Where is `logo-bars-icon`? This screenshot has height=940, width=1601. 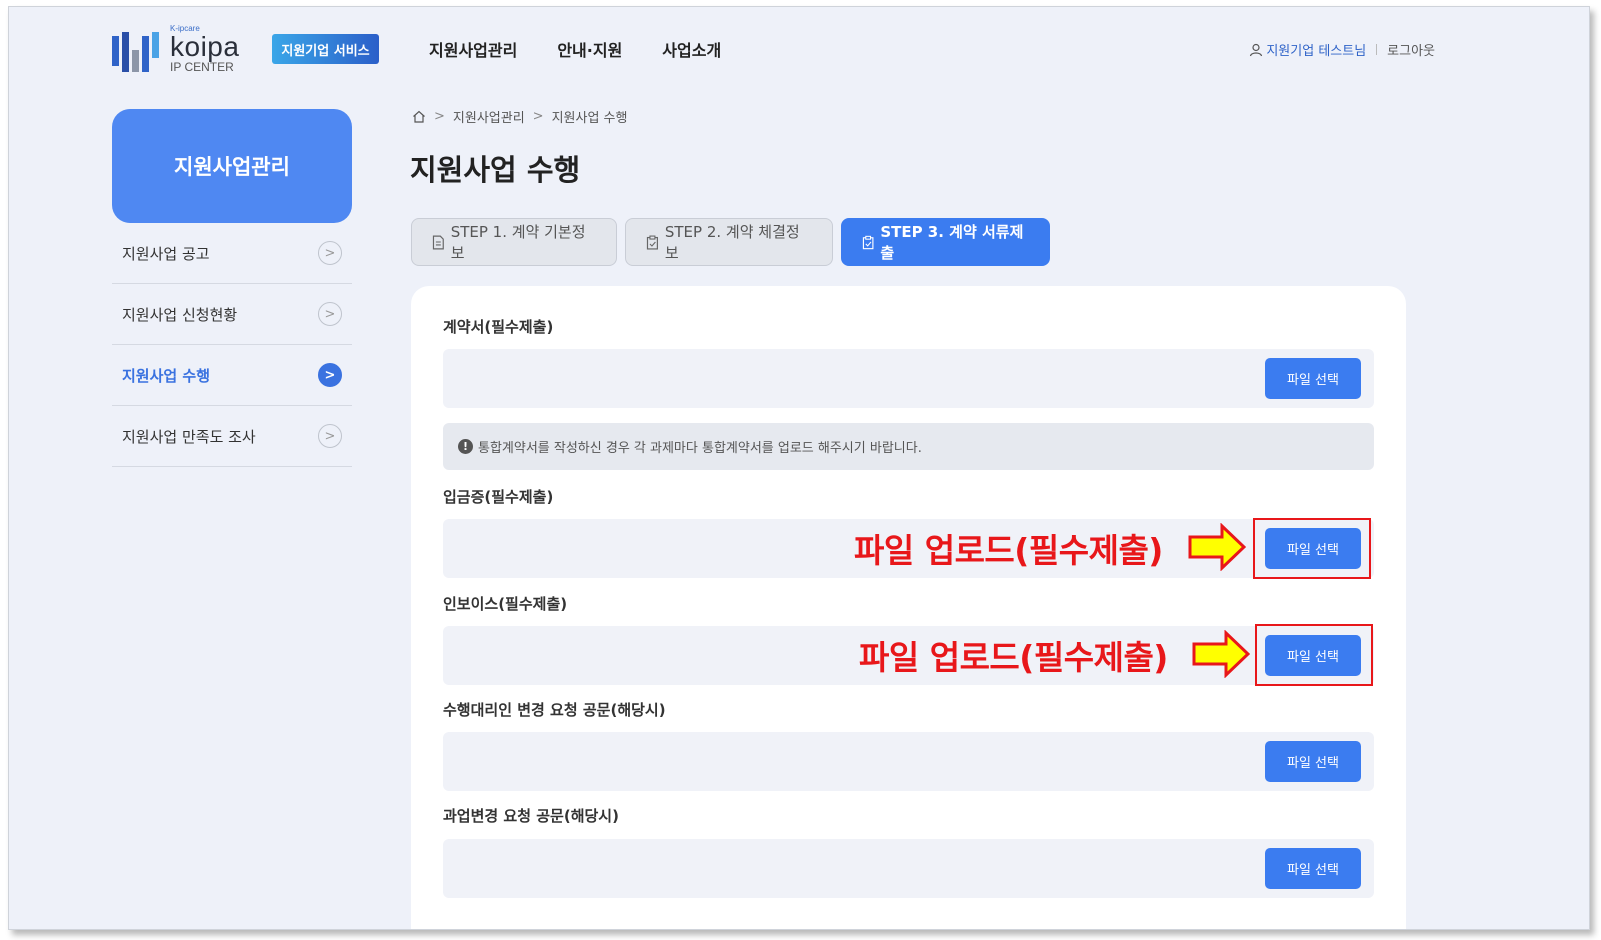
logo-bars-icon is located at coordinates (138, 49).